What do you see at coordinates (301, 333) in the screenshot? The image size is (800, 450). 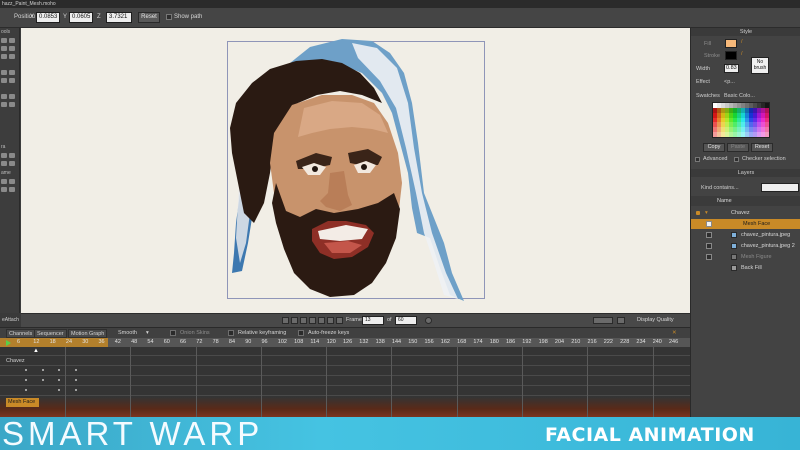 I see `auto-freeze-keys-checkbox` at bounding box center [301, 333].